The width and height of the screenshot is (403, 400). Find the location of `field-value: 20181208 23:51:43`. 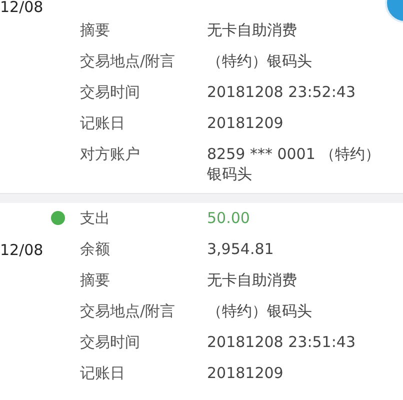

field-value: 20181208 23:51:43 is located at coordinates (281, 342).